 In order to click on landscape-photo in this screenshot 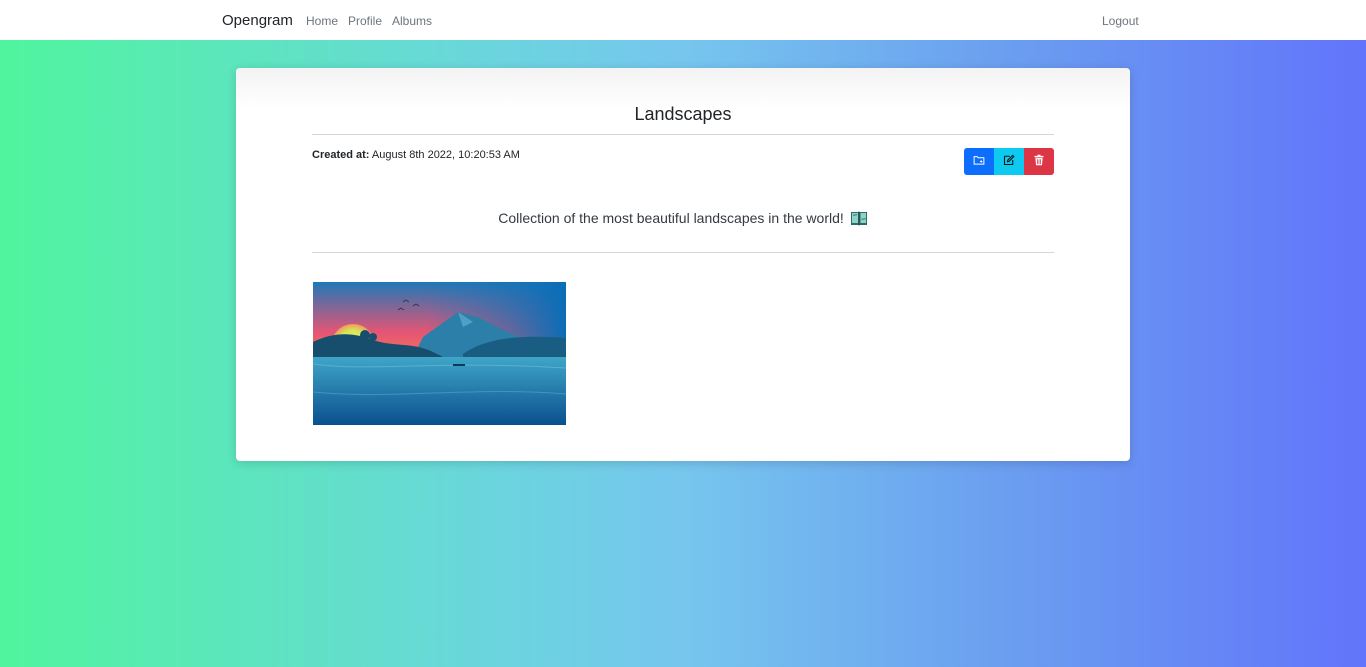, I will do `click(439, 353)`.